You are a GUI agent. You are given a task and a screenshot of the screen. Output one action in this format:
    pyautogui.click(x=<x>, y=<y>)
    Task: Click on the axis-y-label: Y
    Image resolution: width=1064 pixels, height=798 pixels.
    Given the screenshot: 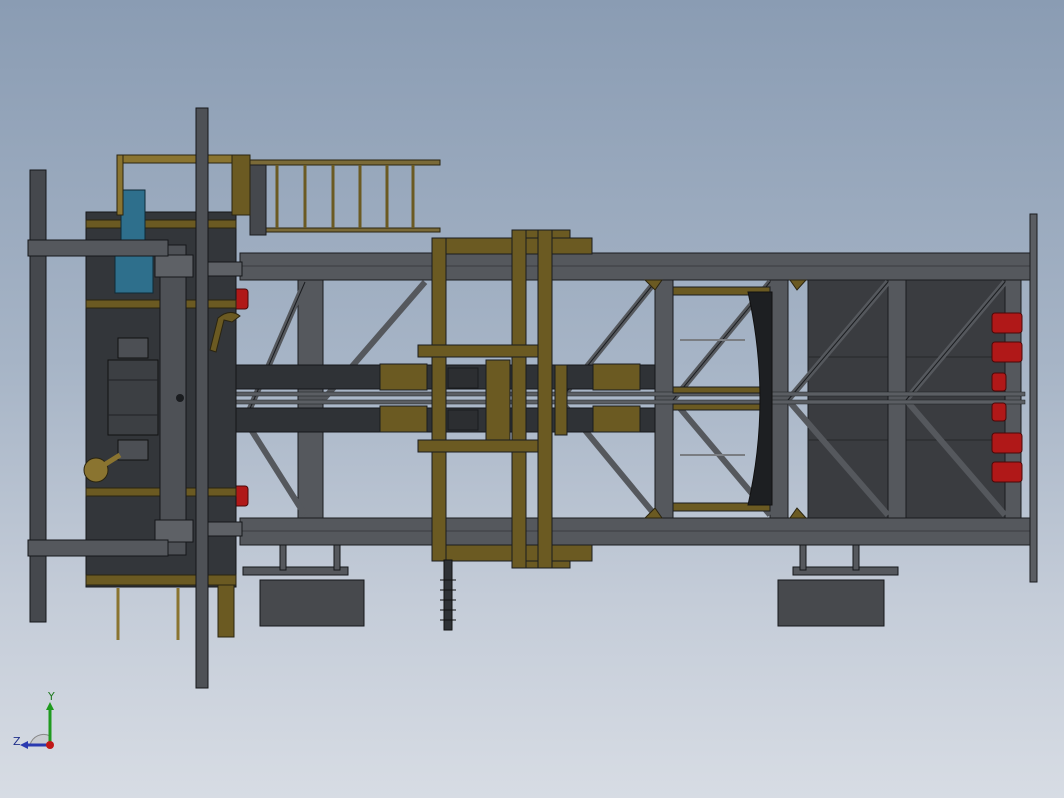 What is the action you would take?
    pyautogui.click(x=51, y=696)
    